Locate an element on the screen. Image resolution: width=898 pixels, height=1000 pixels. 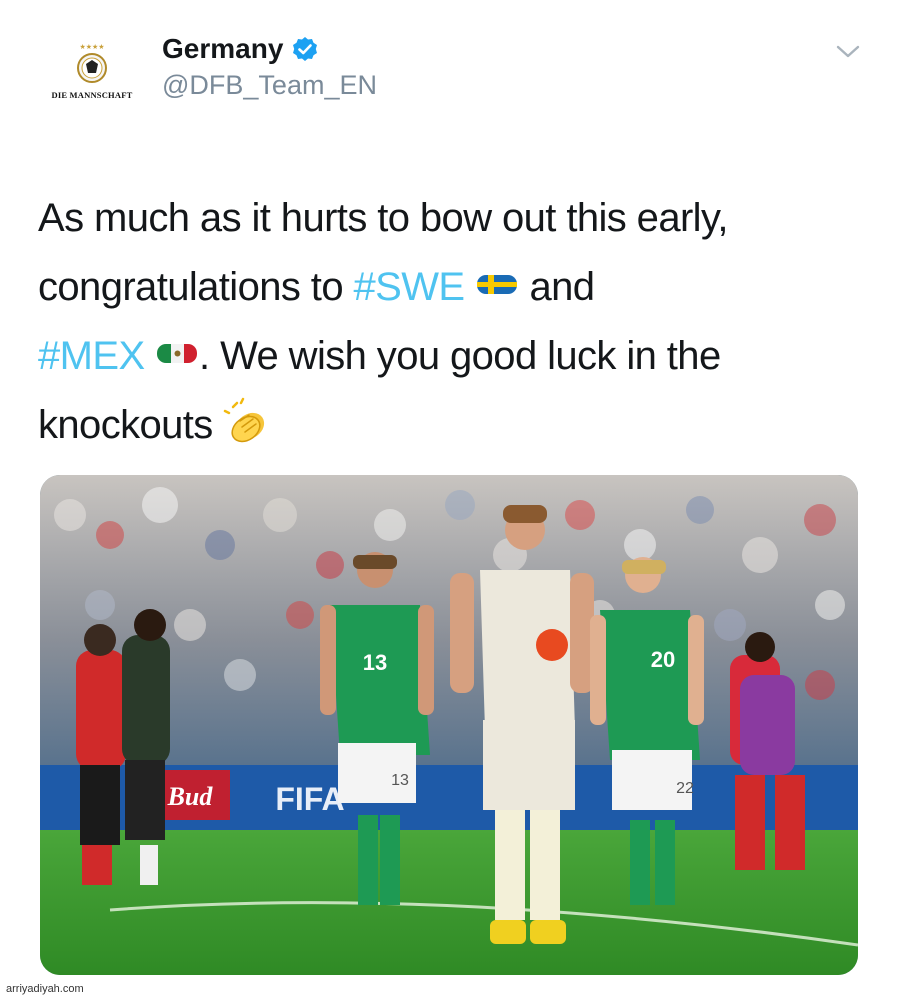
hashtag-mex: #MEX is located at coordinates (91, 356).